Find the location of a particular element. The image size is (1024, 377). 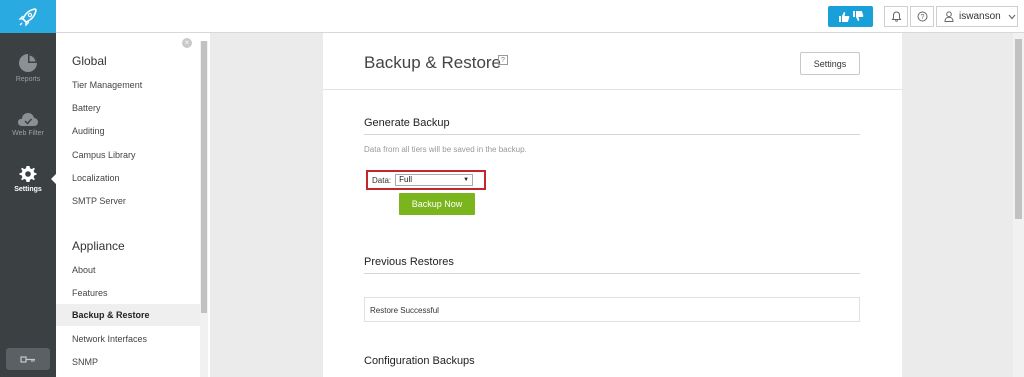

data-type-select: Full ▼ is located at coordinates (434, 180).